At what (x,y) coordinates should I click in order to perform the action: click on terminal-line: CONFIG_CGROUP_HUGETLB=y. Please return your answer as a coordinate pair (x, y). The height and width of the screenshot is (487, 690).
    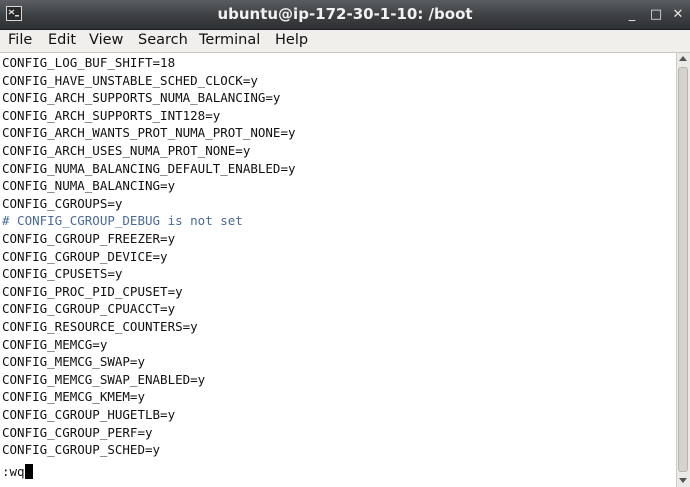
    Looking at the image, I should click on (89, 414).